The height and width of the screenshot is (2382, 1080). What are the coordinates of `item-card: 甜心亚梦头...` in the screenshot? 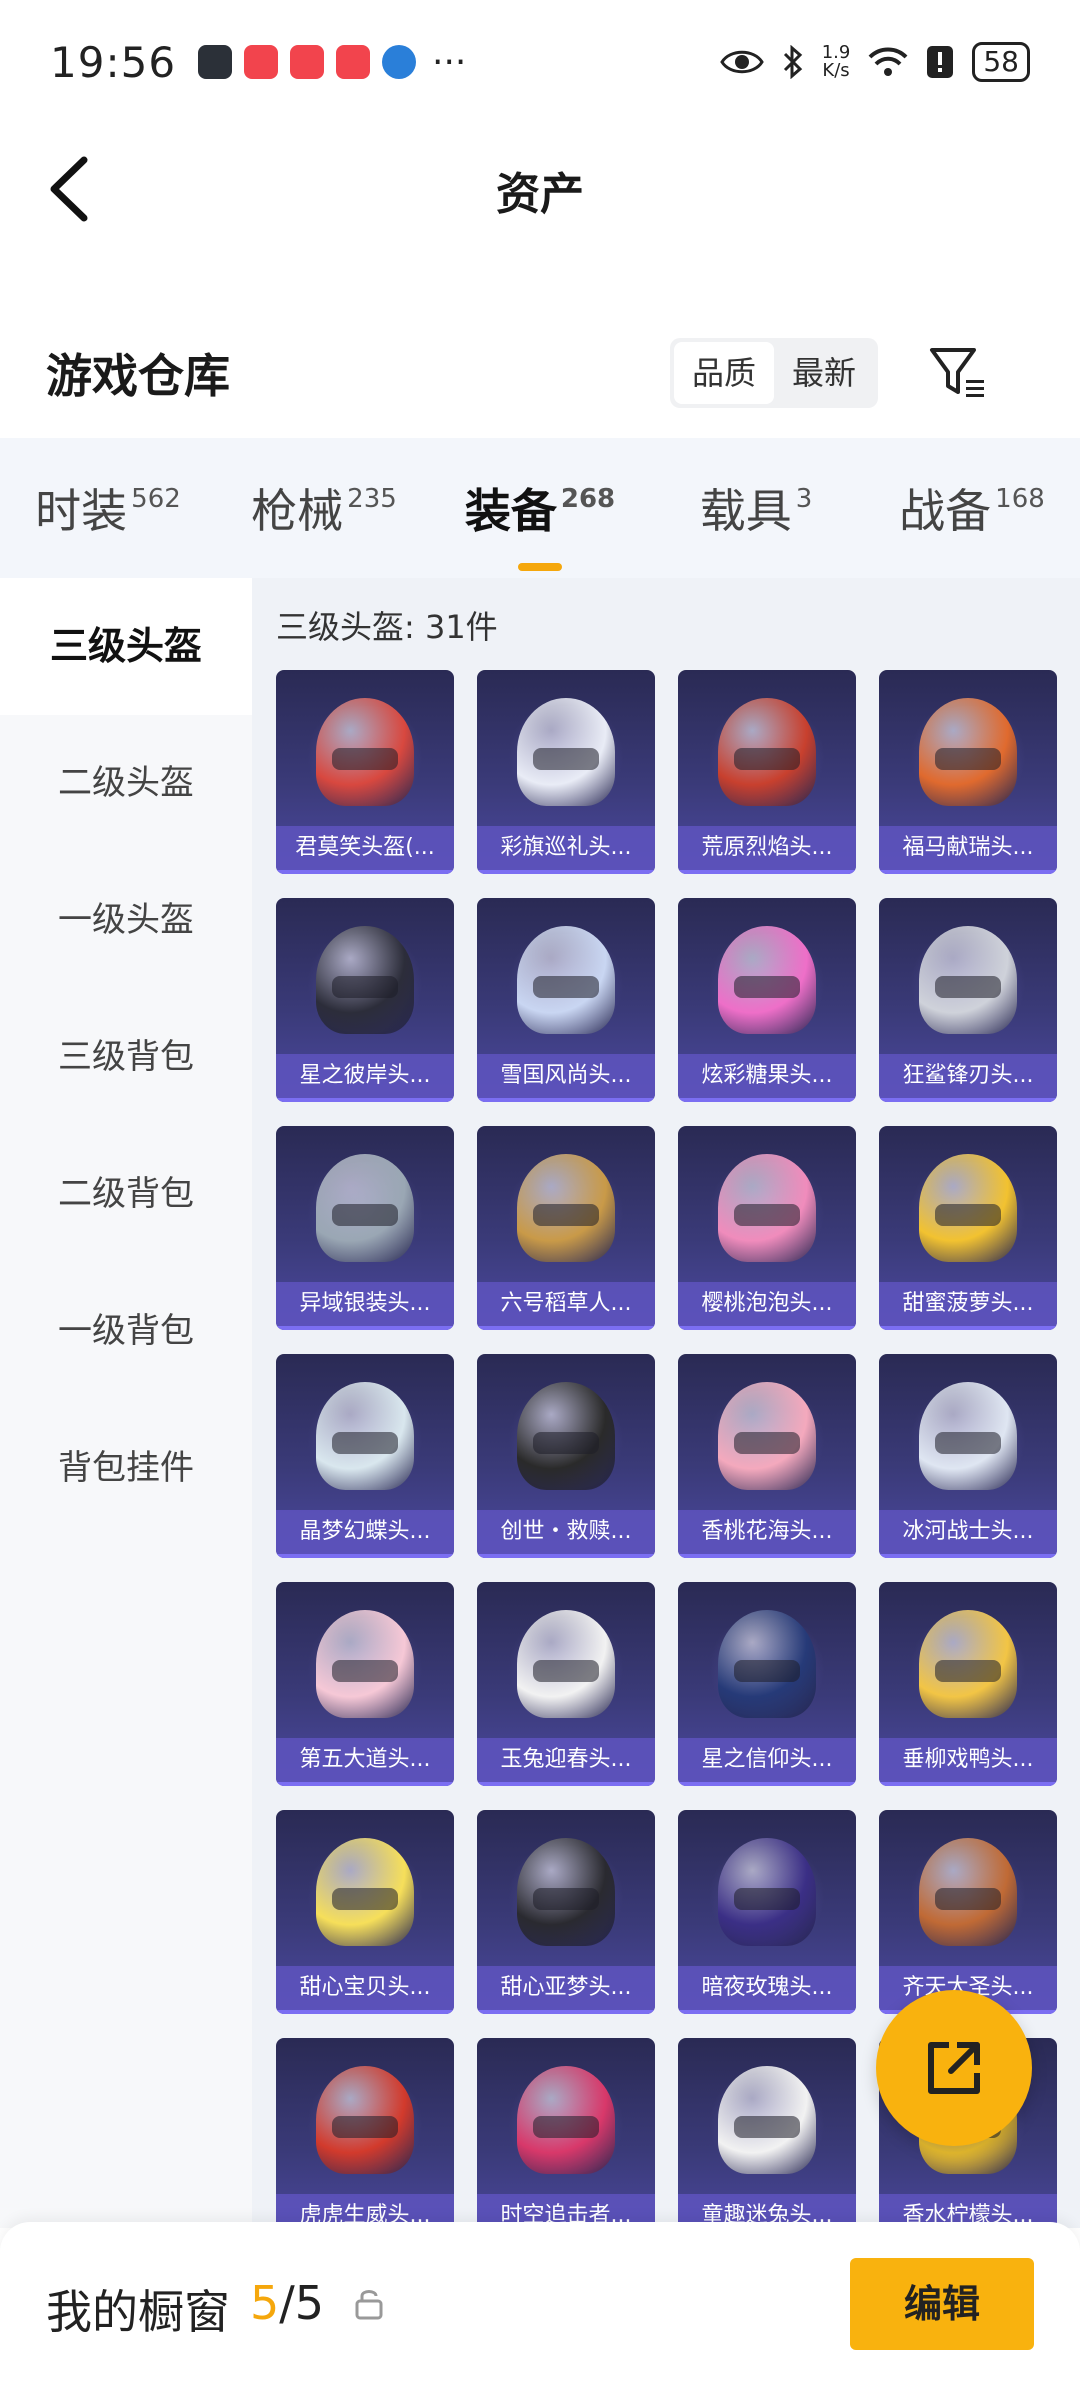 It's located at (566, 1912).